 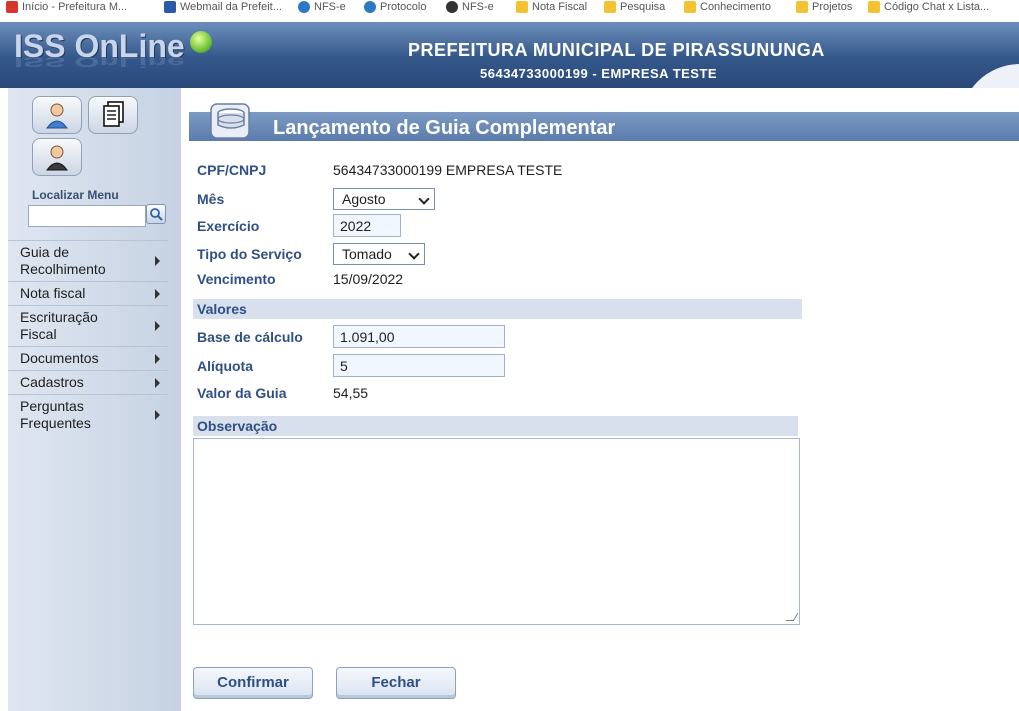 I want to click on valor-guia-value: 54,55, so click(x=351, y=393).